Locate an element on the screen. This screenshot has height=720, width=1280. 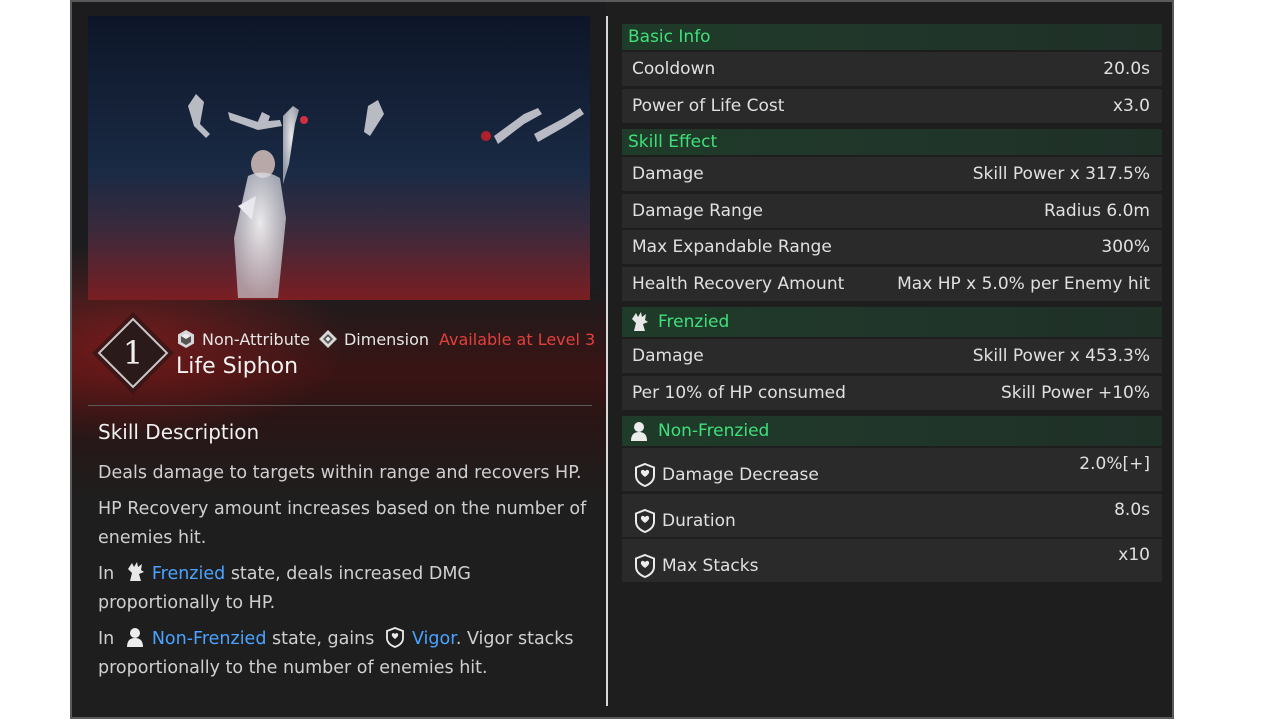
stat-row-max-stacks: Max Stacks x10 is located at coordinates (892, 560).